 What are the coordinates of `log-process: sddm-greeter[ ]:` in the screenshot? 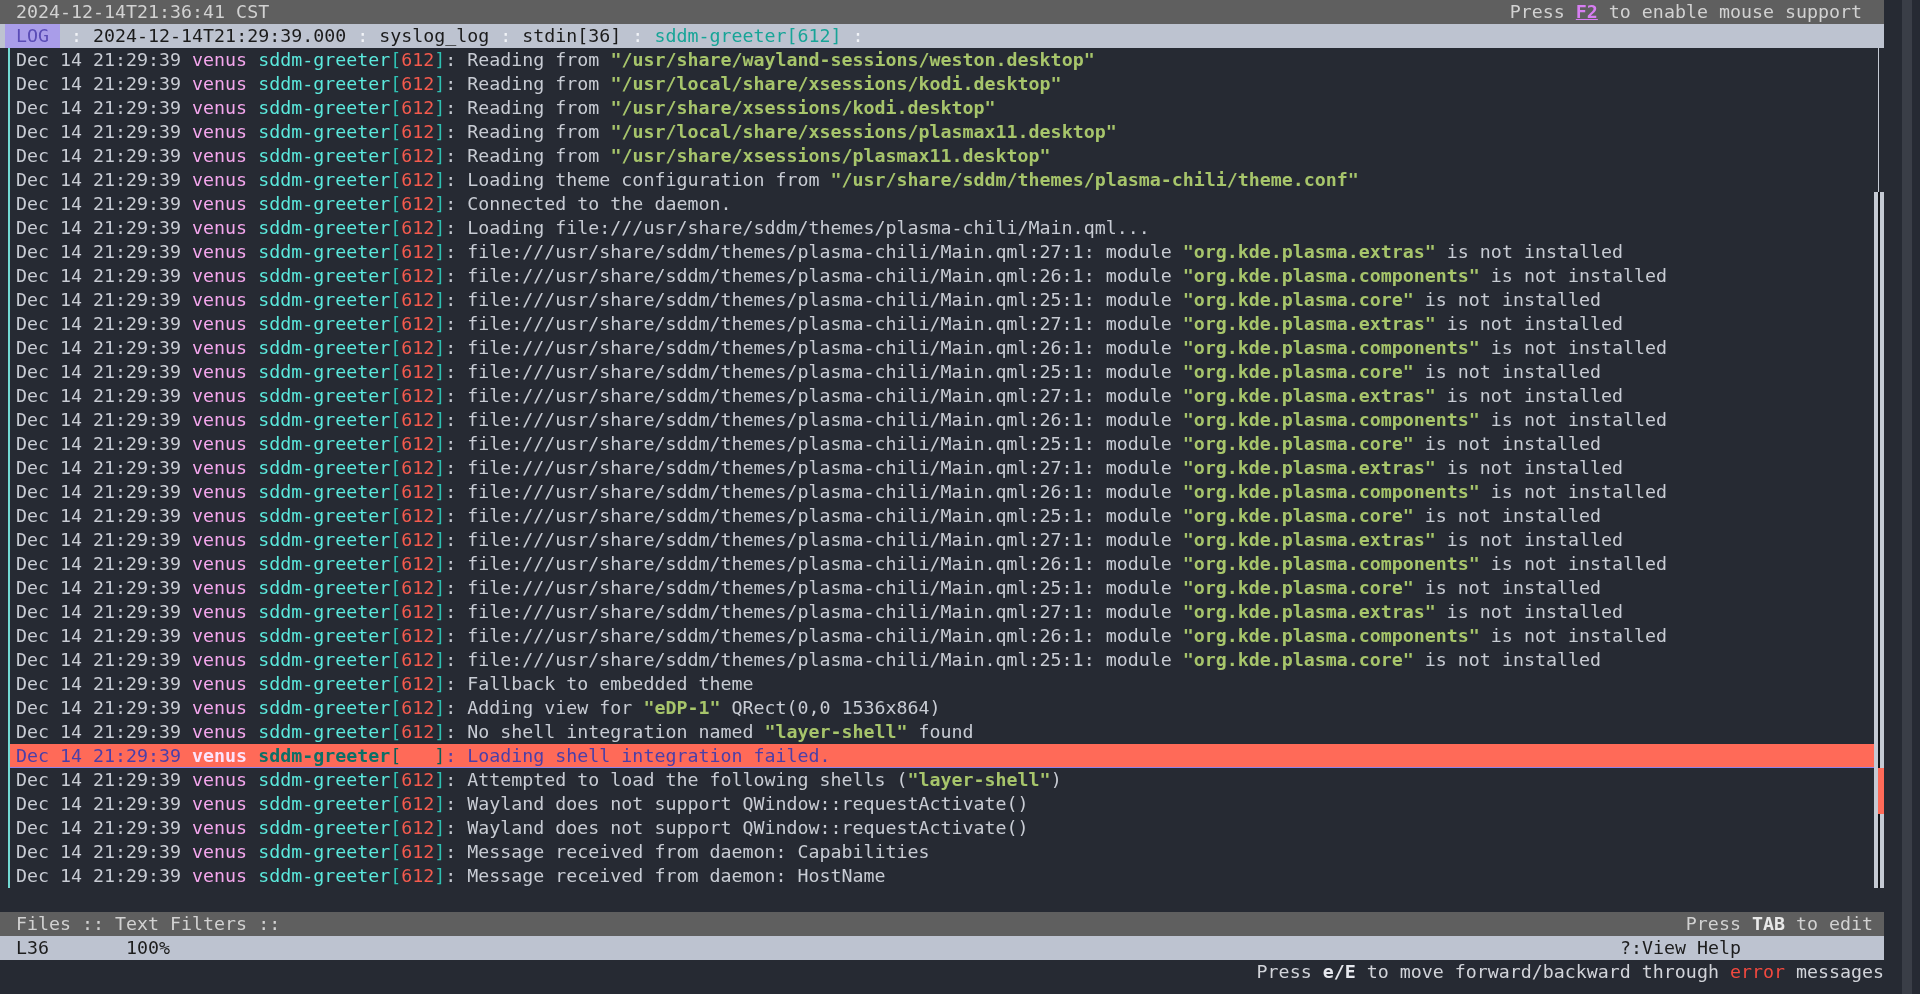 It's located at (357, 756).